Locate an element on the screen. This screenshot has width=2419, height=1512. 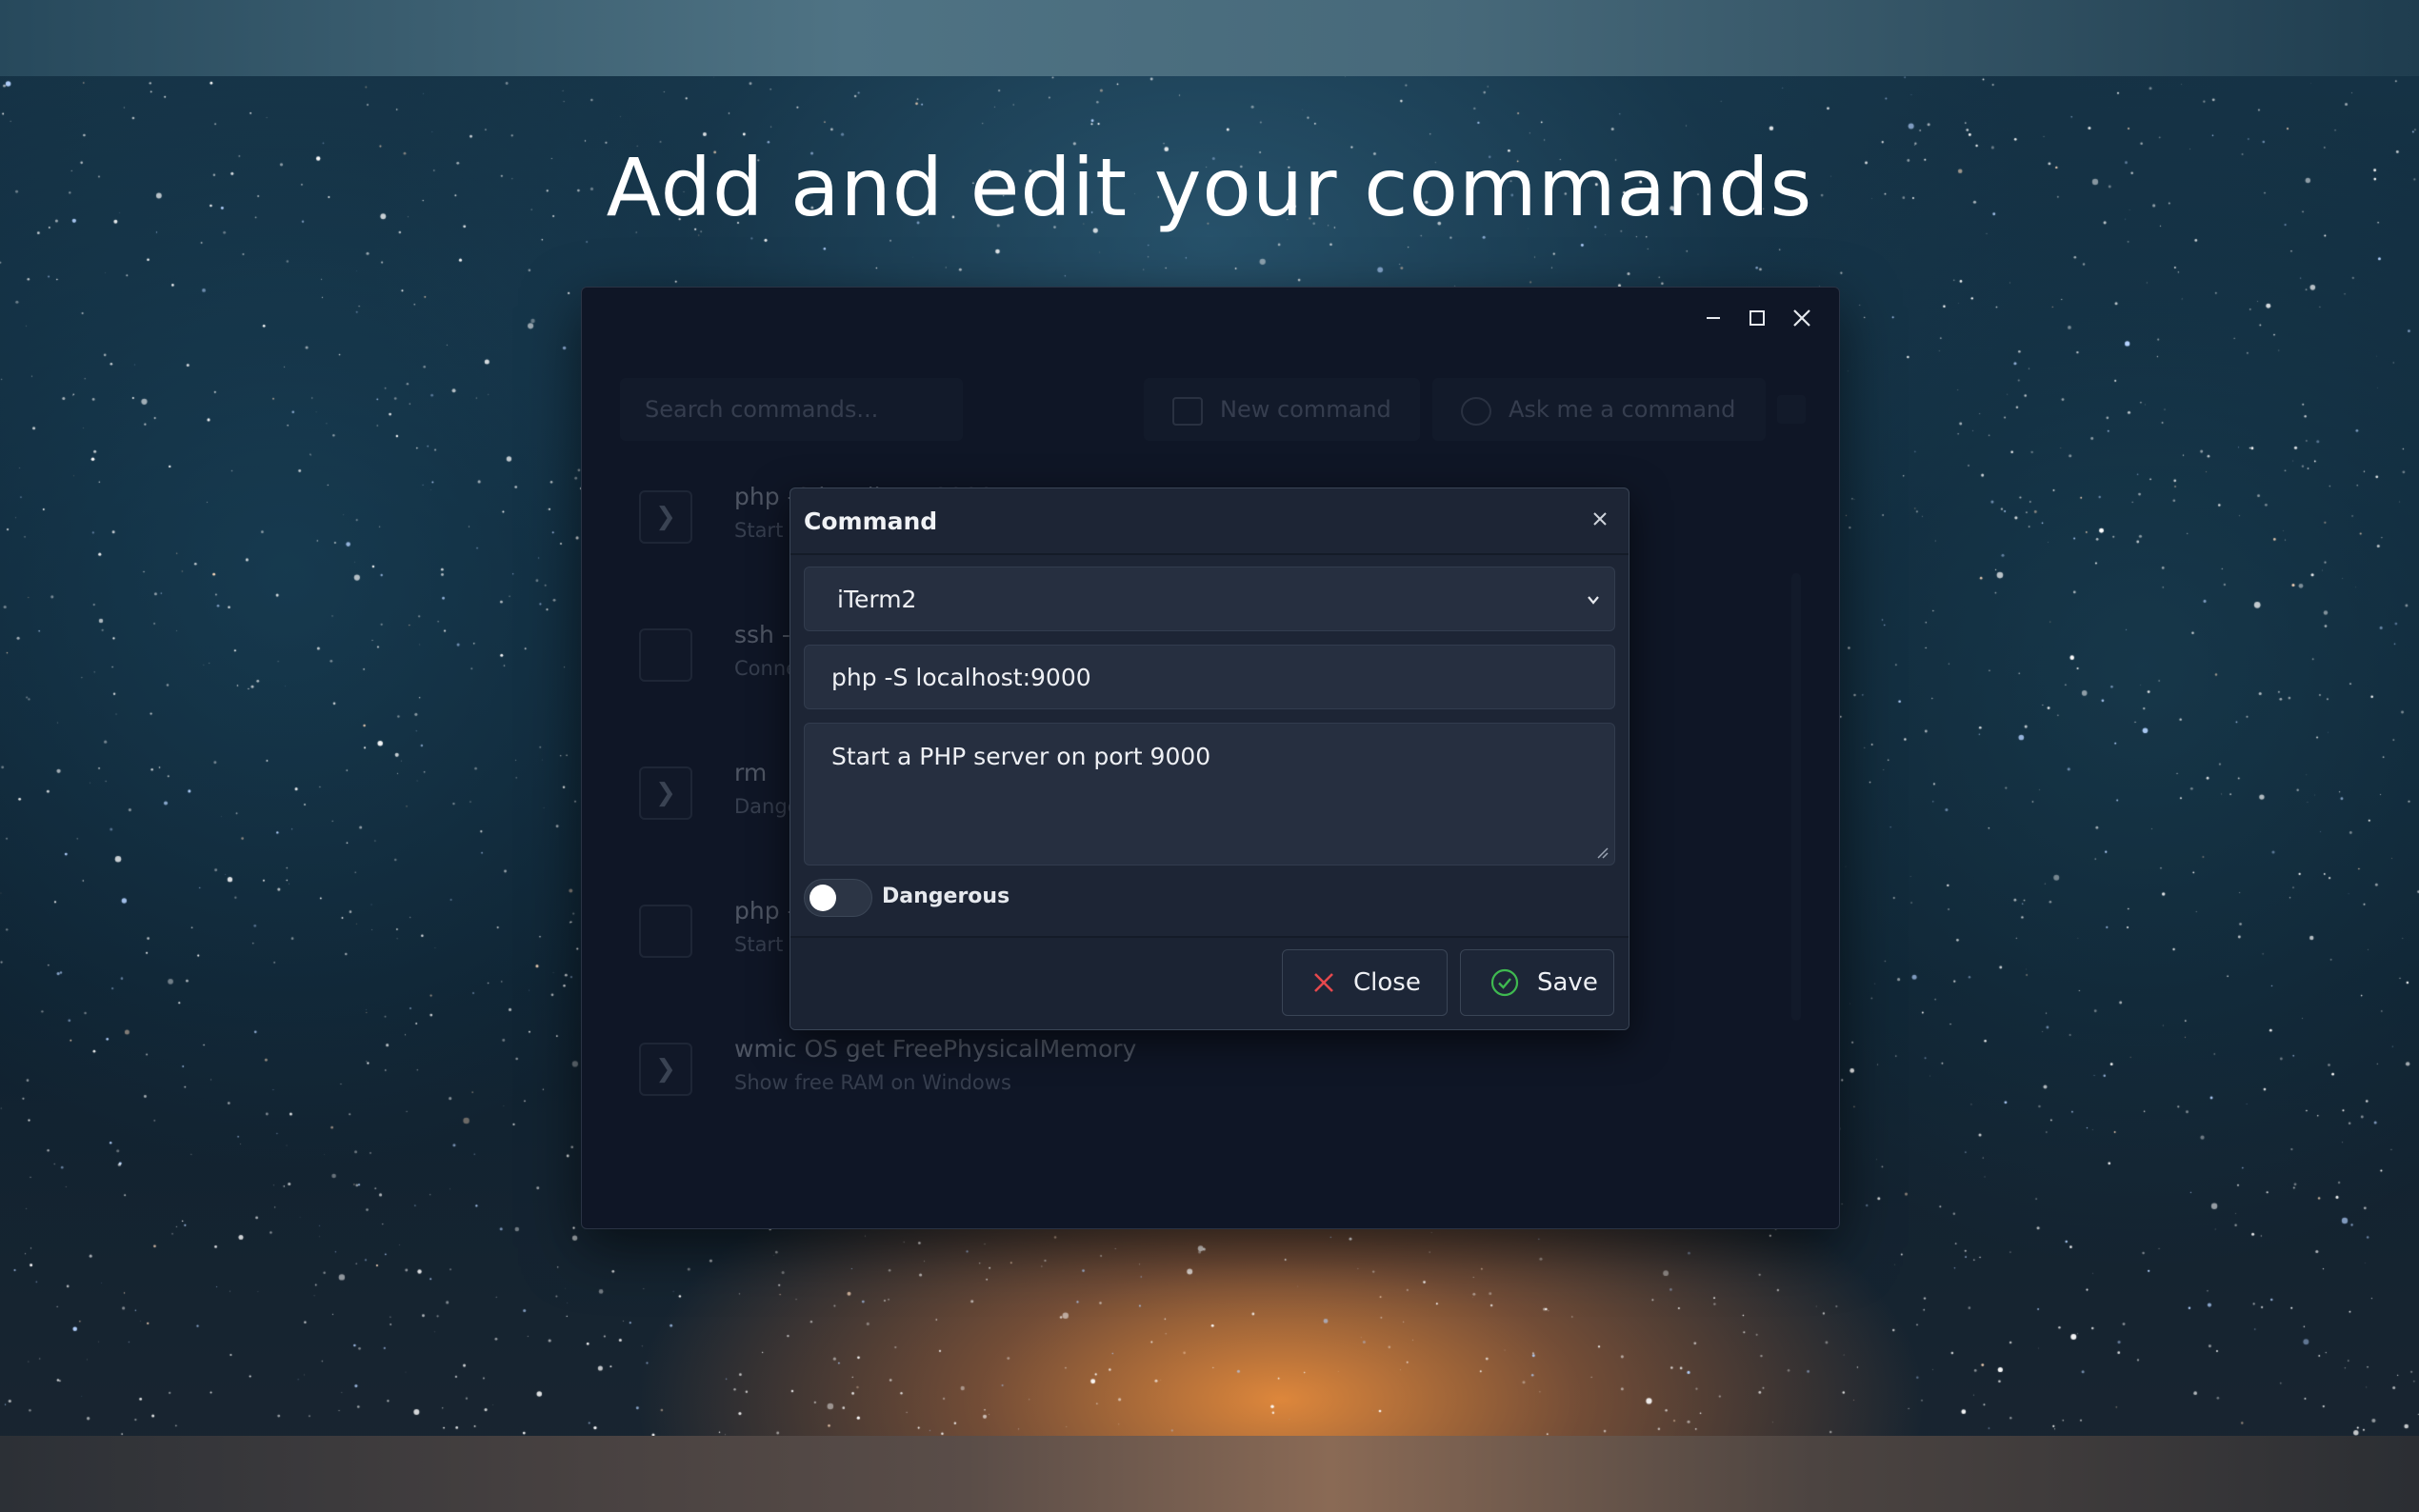
minimize-icon is located at coordinates (1713, 318).